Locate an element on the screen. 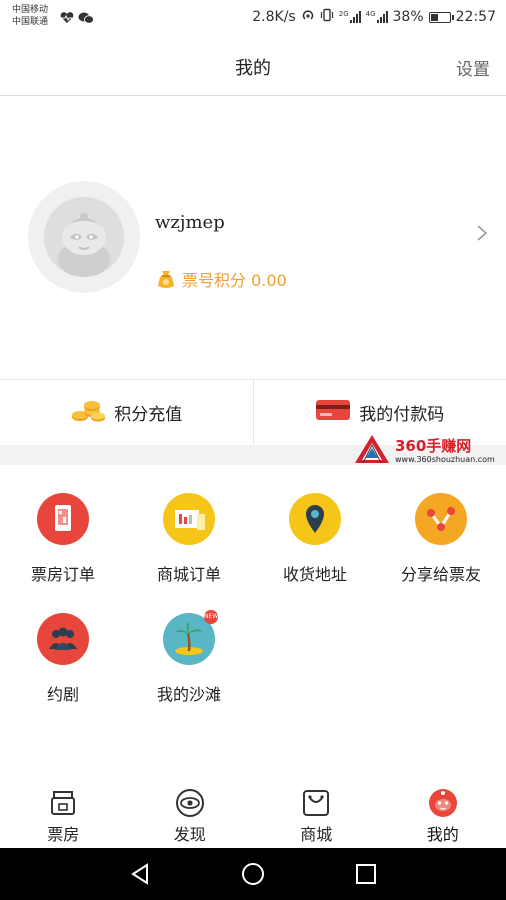 The width and height of the screenshot is (506, 900). battery-percent: 38% is located at coordinates (408, 17).